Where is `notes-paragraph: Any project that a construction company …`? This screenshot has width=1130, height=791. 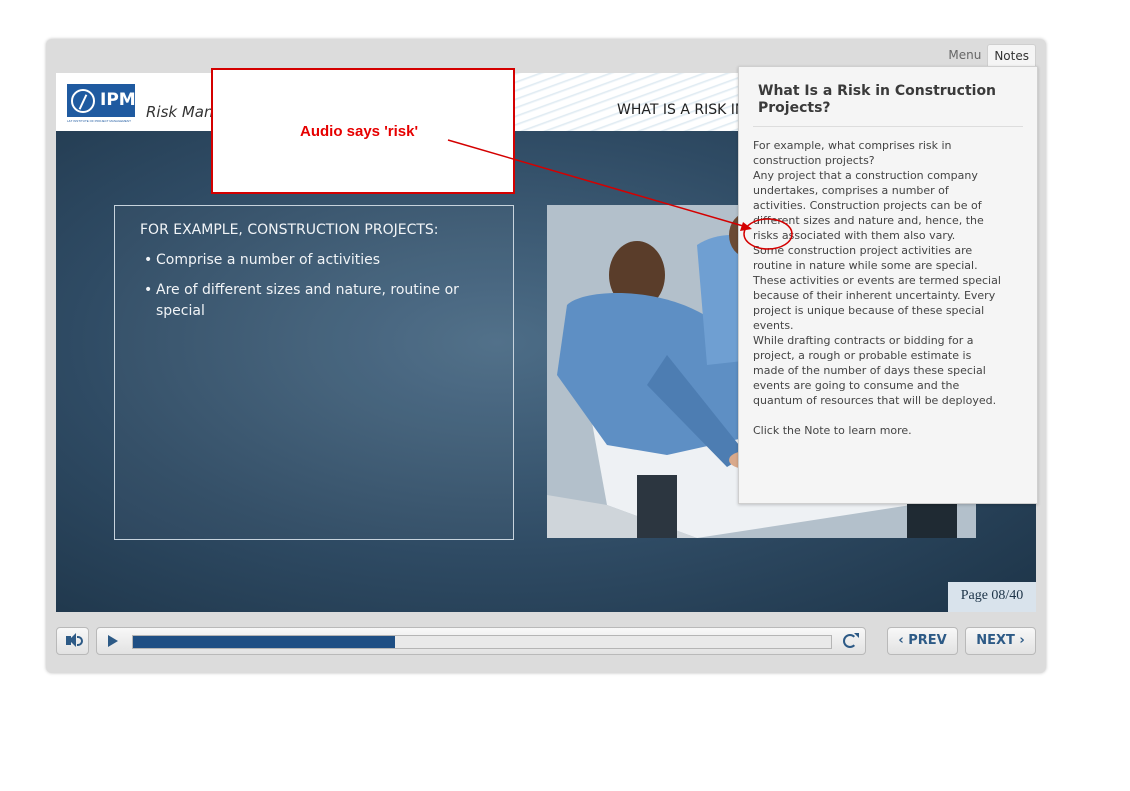 notes-paragraph: Any project that a construction company … is located at coordinates (868, 205).